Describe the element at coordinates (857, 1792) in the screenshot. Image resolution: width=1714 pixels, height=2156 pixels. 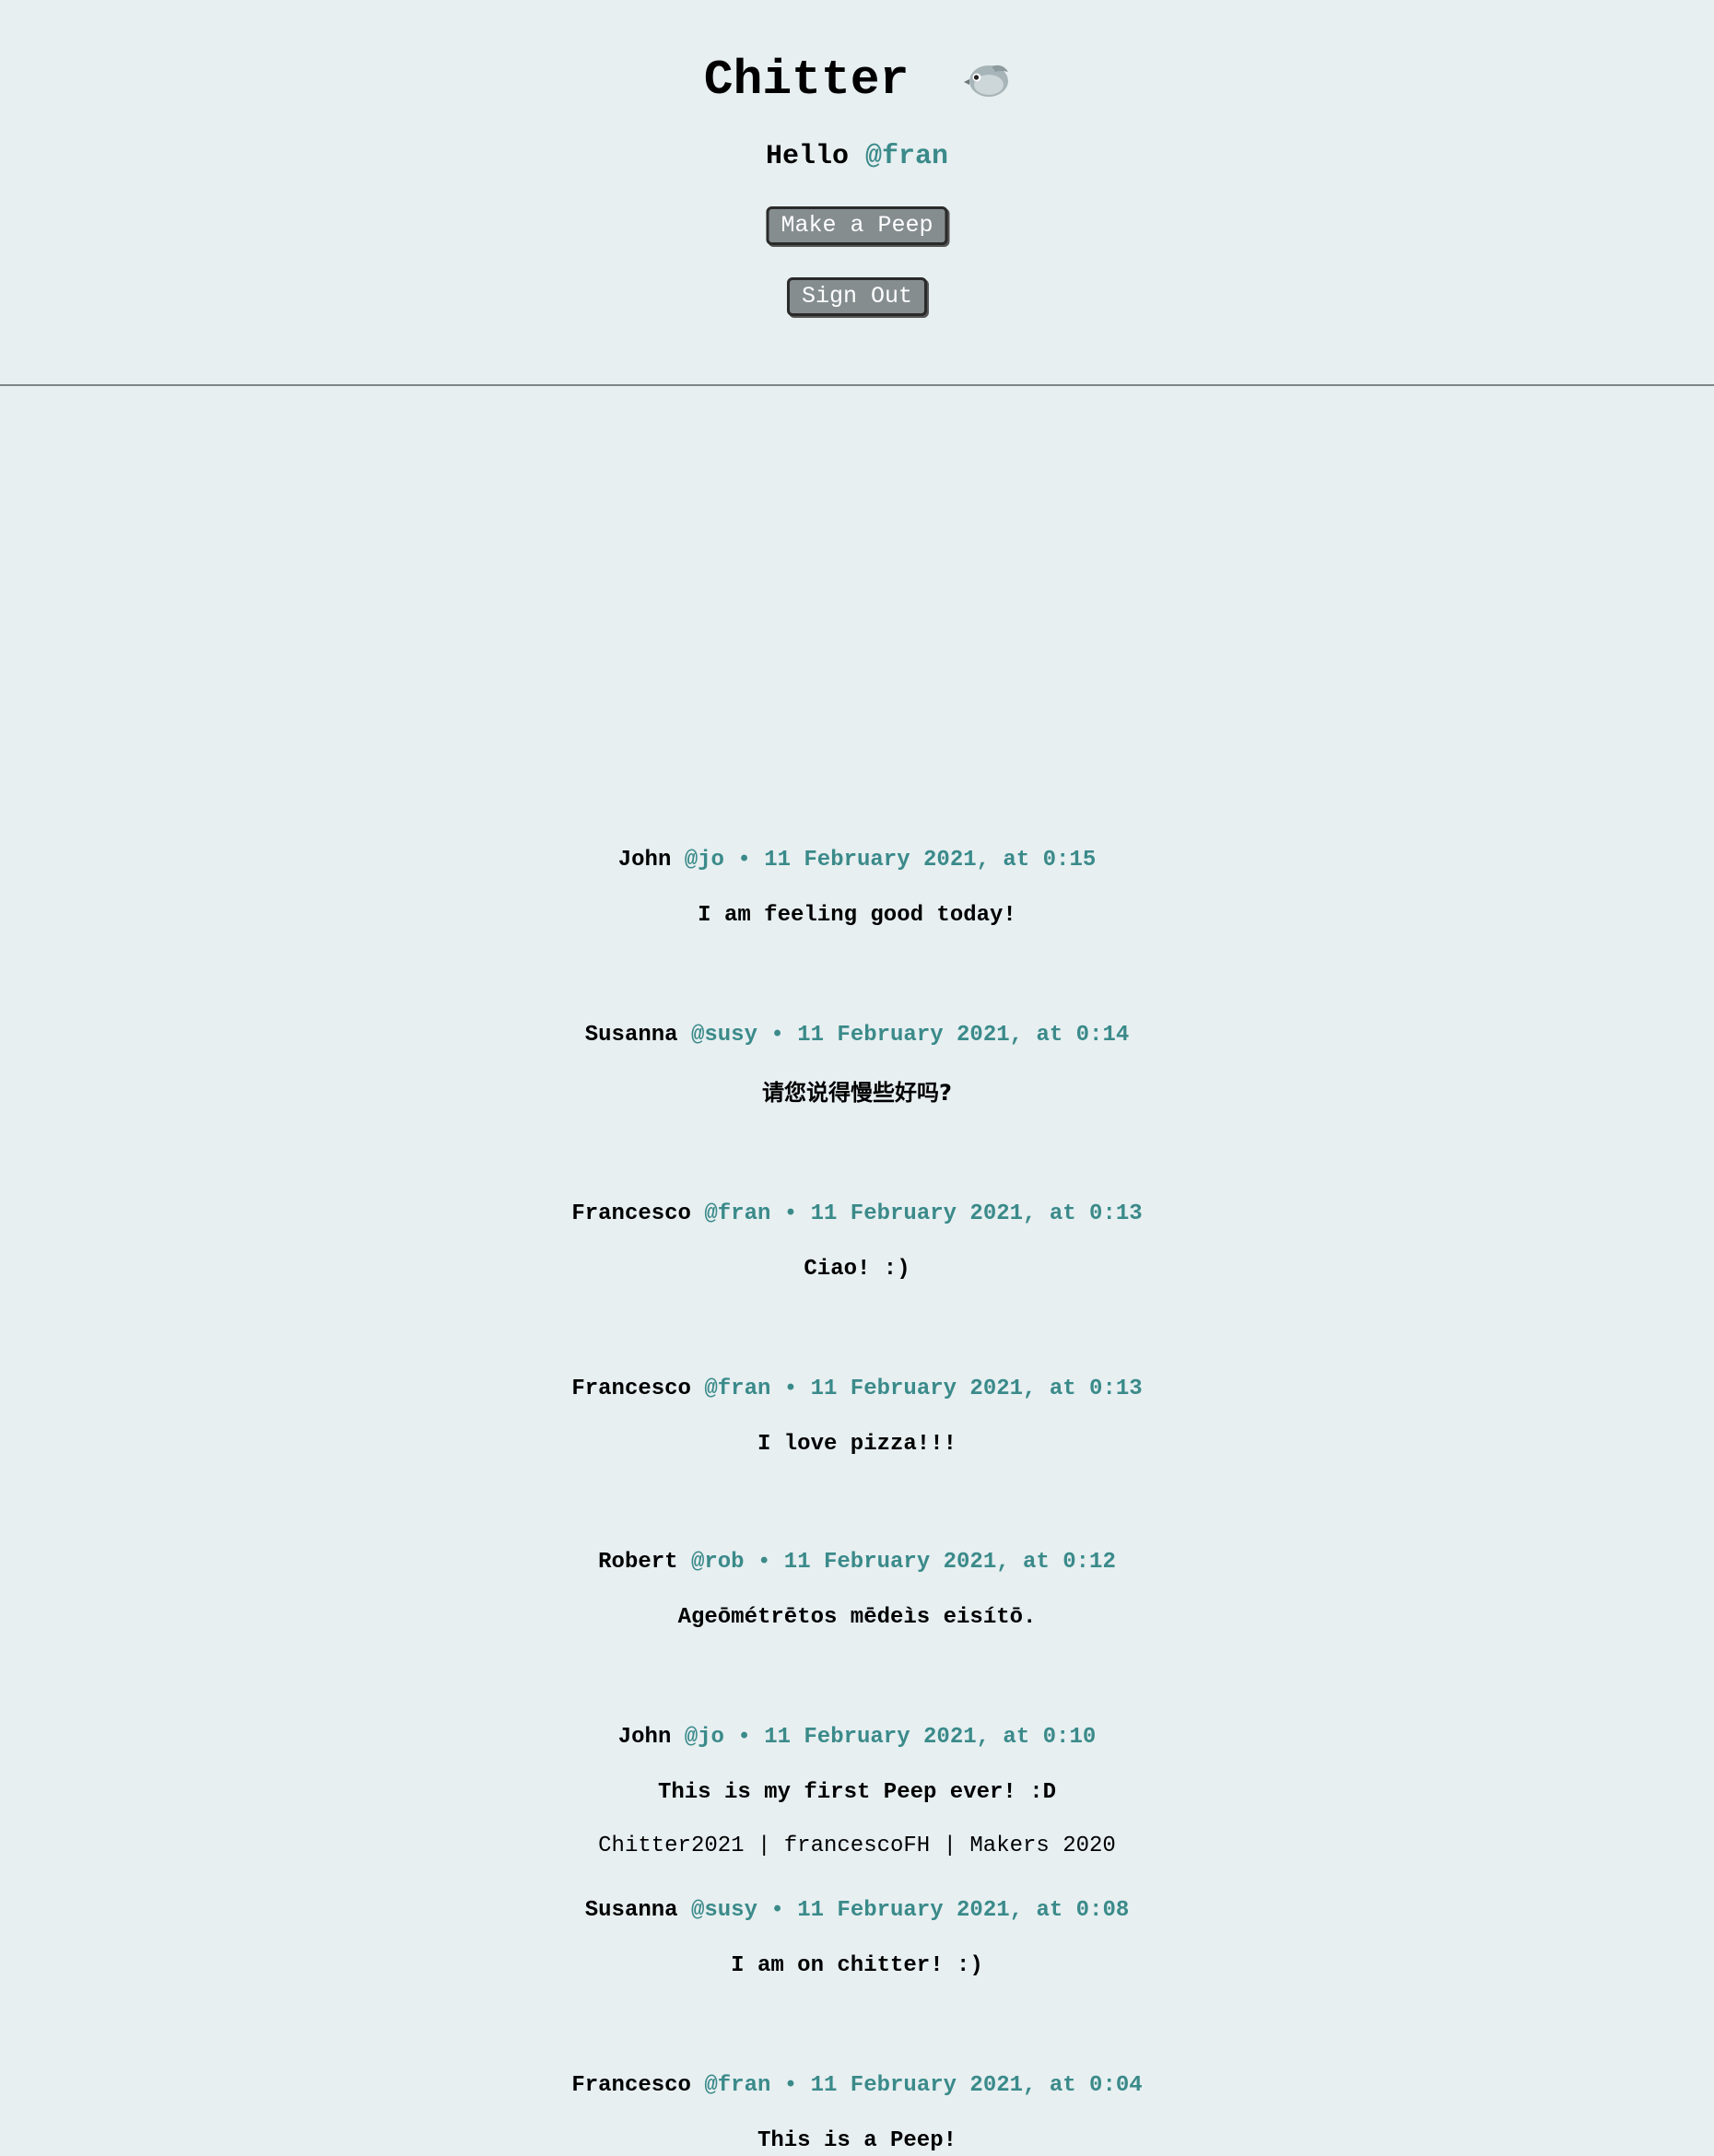
I see `peep-text: This is my first Peep ever! :D` at that location.